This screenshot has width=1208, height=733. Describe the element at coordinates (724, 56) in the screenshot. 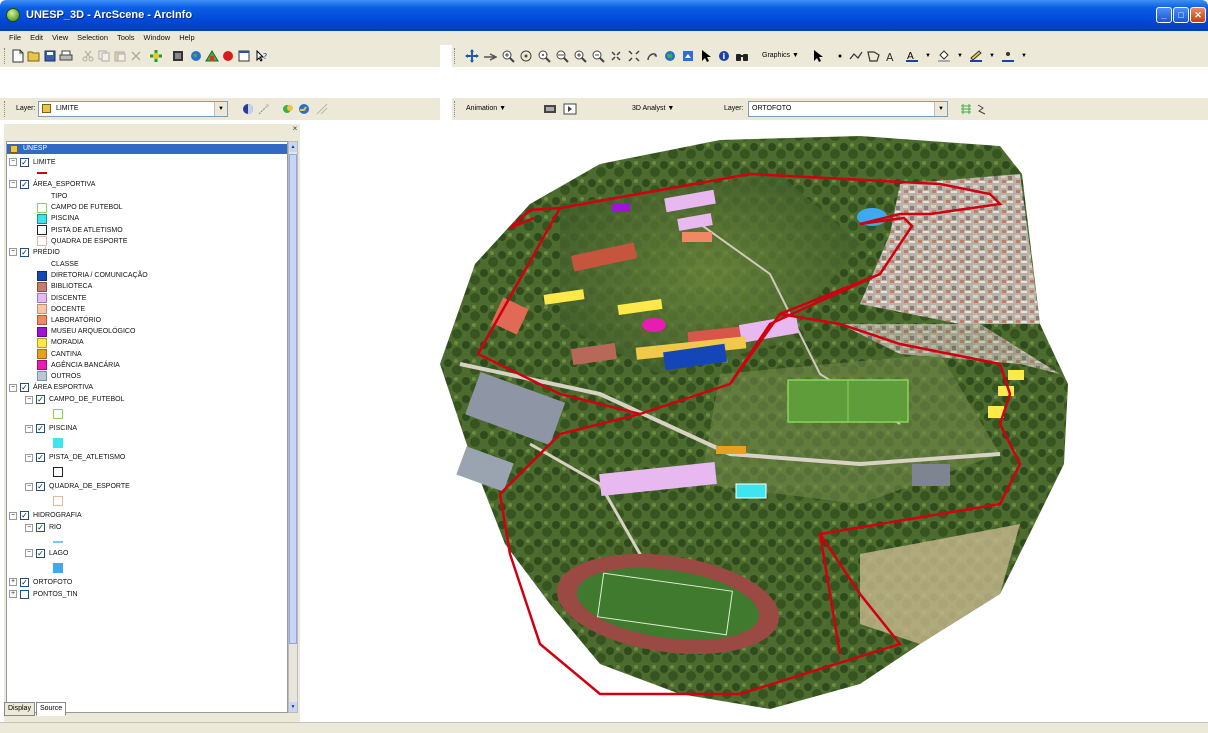

I see `identify-icon: i` at that location.